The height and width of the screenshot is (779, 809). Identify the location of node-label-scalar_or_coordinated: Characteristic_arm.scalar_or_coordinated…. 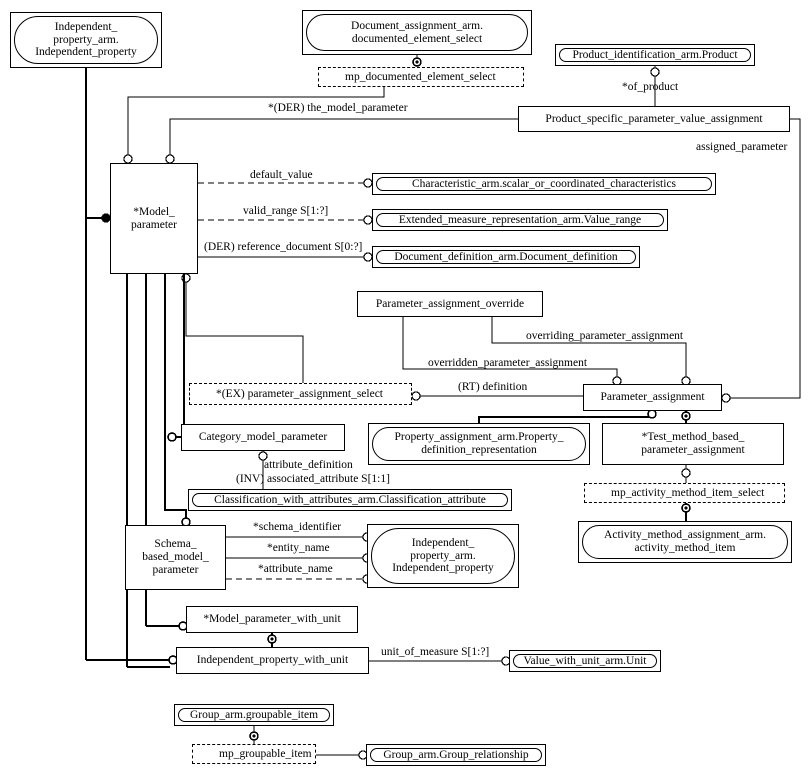
(544, 183).